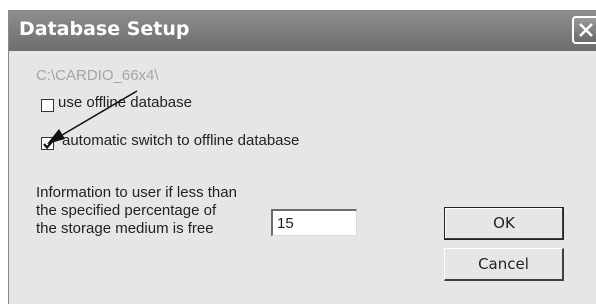  What do you see at coordinates (97, 75) in the screenshot?
I see `database-path-label: C:\CARDIO_66x4\` at bounding box center [97, 75].